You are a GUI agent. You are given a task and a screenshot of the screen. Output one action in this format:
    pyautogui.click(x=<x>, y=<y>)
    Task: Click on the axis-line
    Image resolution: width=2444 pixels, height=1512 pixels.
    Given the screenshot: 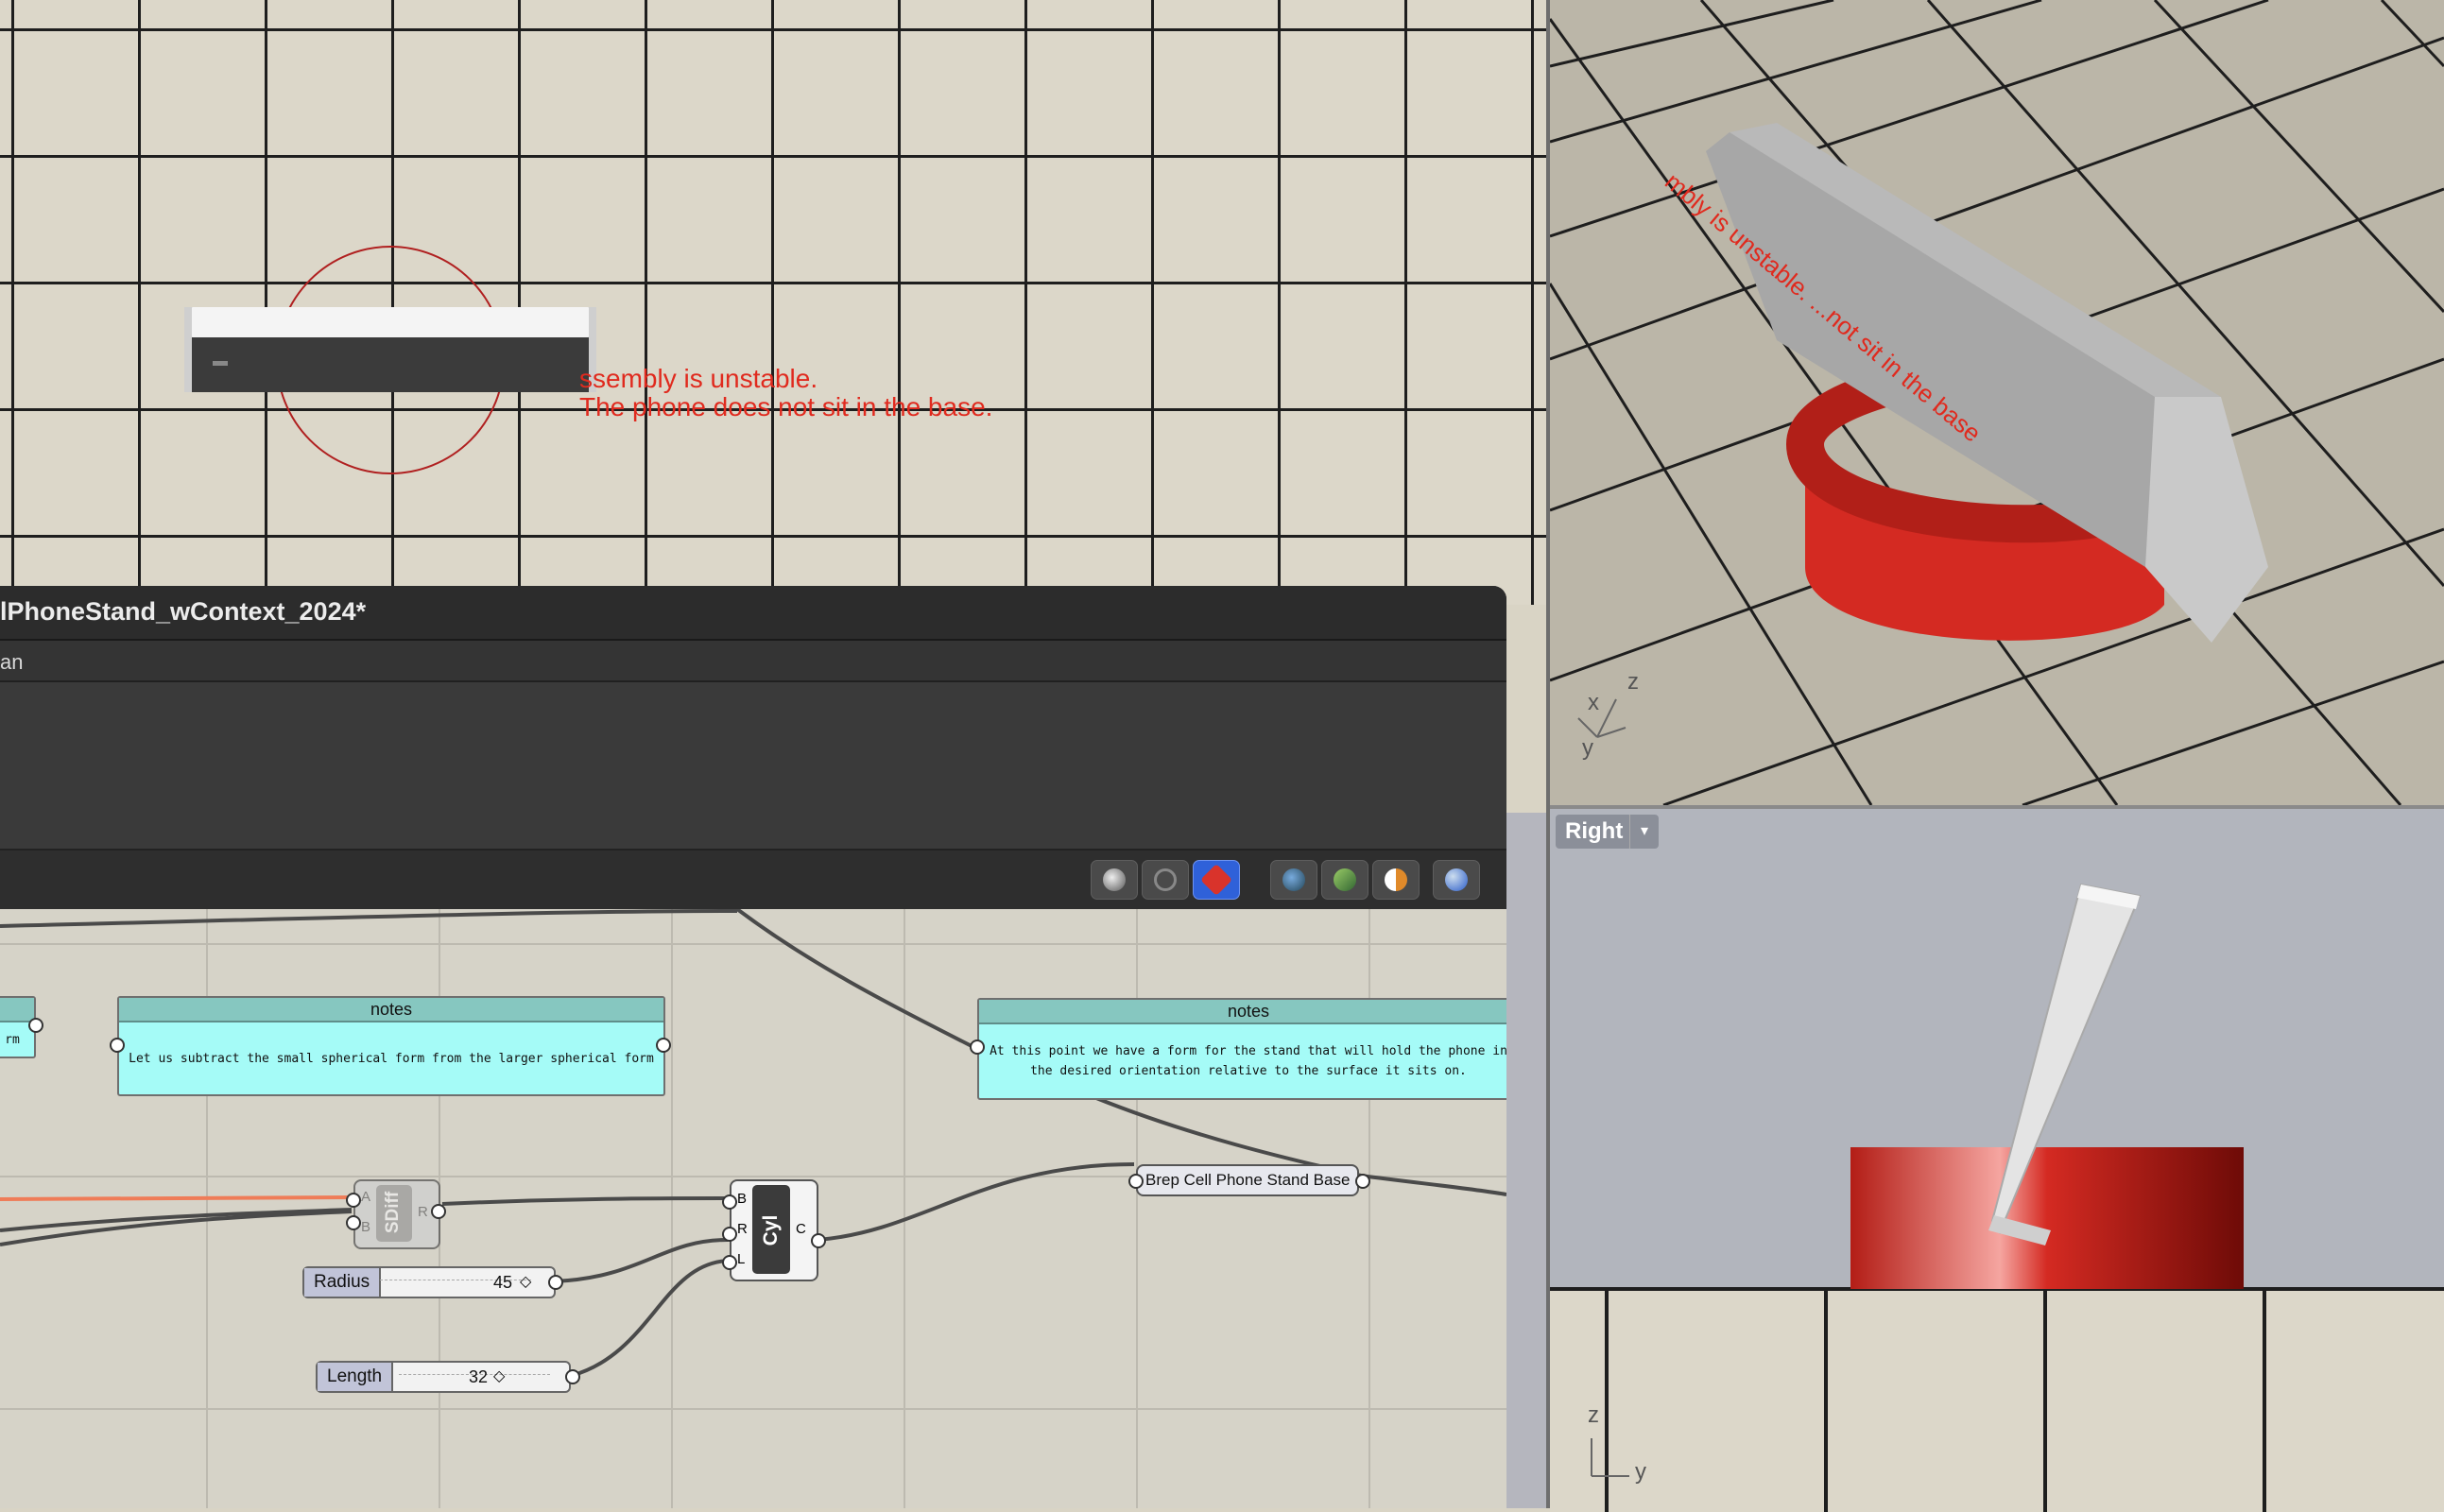 What is the action you would take?
    pyautogui.click(x=1587, y=727)
    